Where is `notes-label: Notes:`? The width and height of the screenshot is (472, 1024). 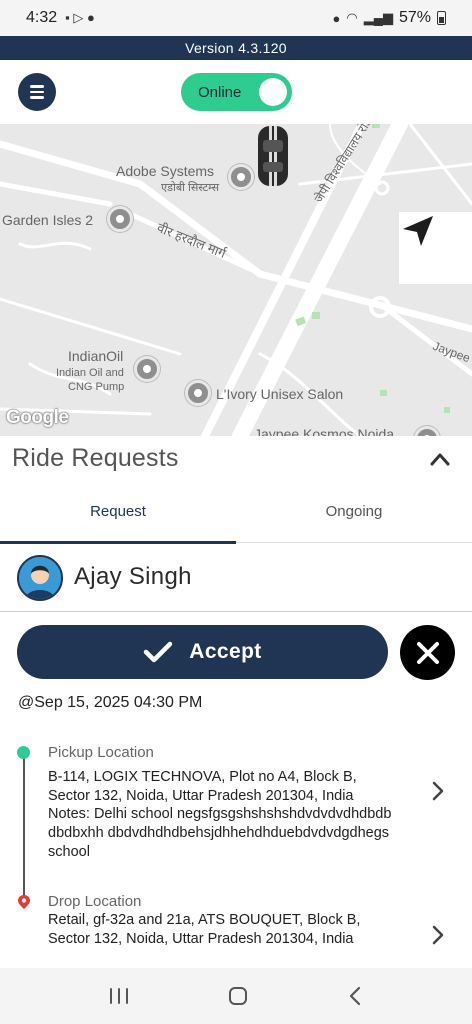 notes-label: Notes: is located at coordinates (69, 814).